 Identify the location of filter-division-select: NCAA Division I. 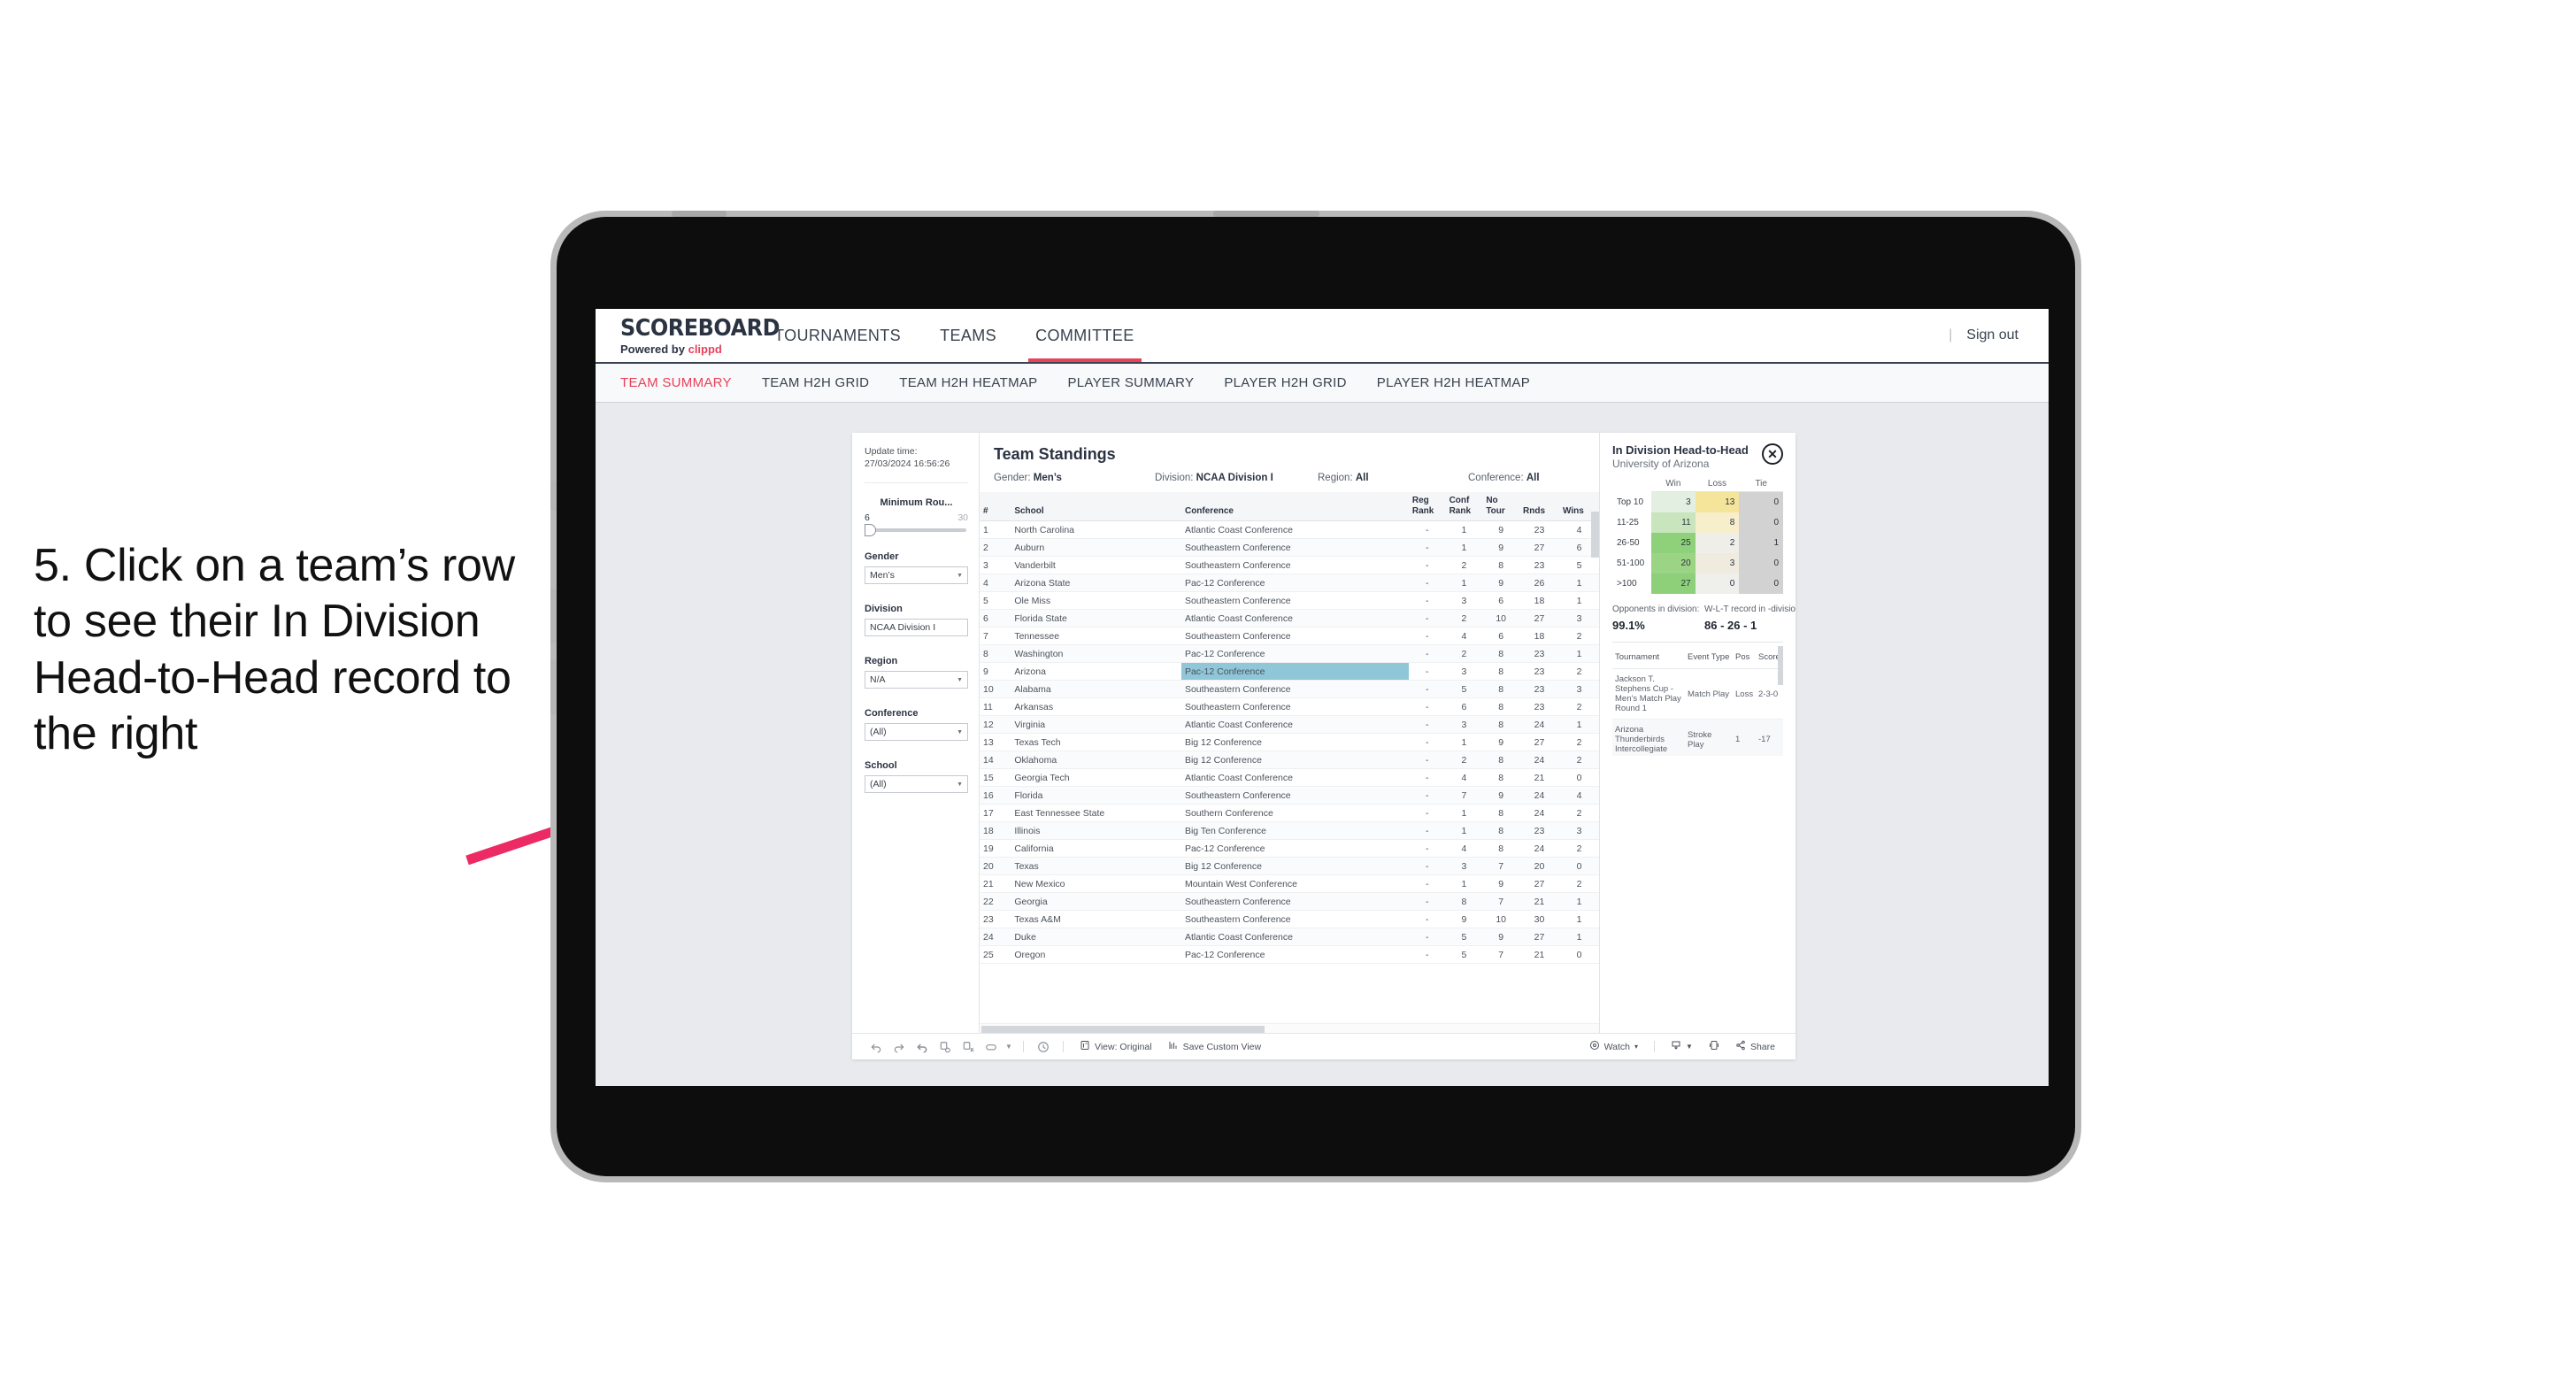
(916, 628).